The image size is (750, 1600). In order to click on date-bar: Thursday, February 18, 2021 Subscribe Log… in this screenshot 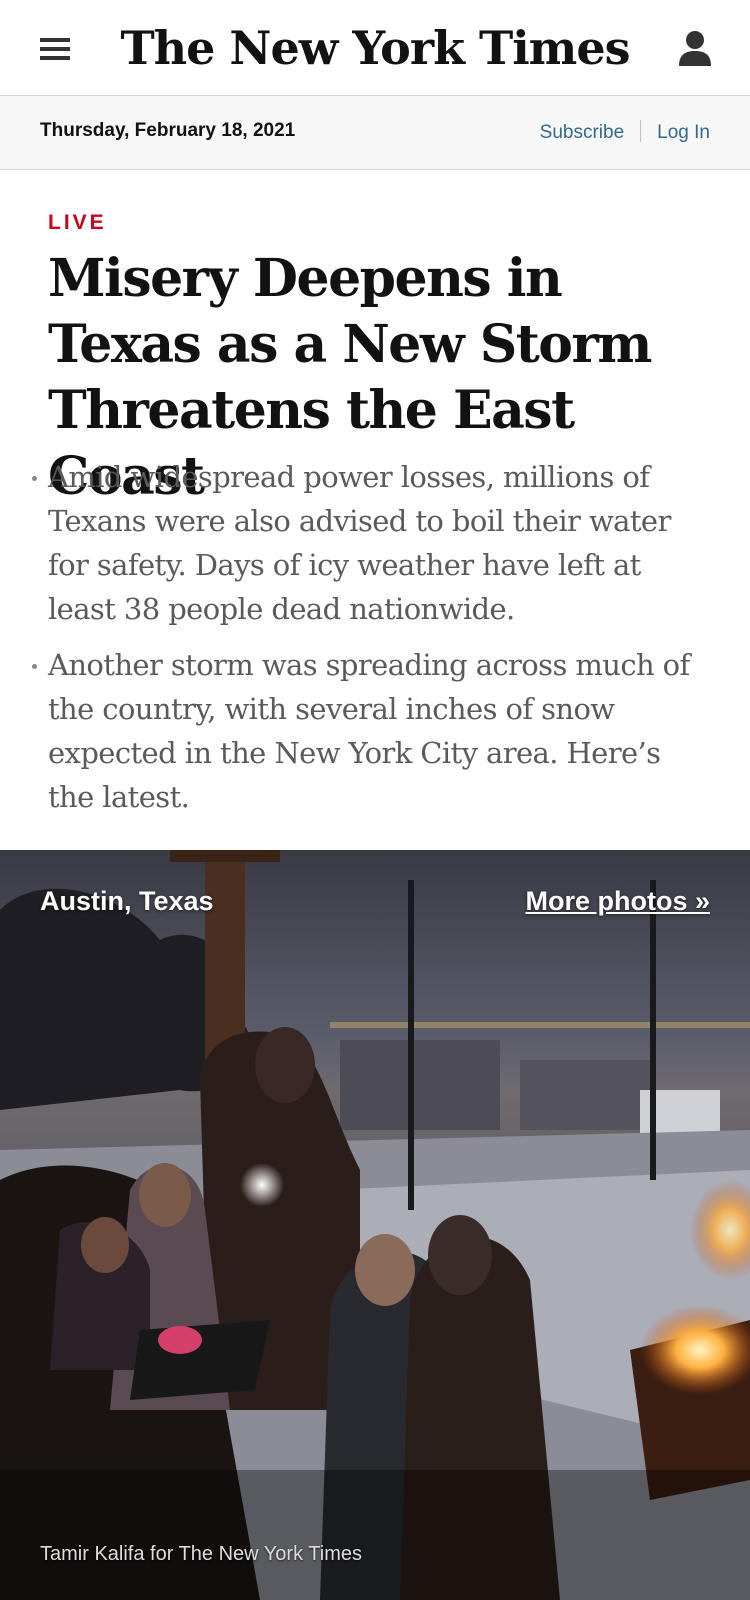, I will do `click(375, 133)`.